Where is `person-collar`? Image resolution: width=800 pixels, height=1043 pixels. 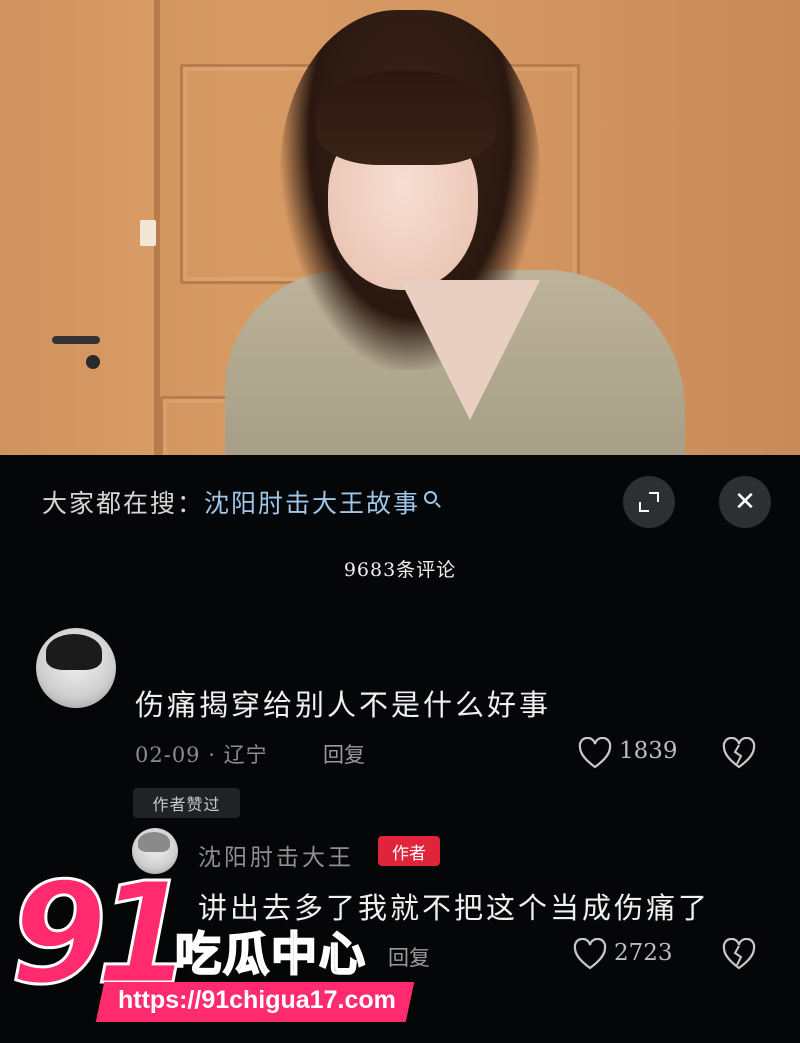 person-collar is located at coordinates (470, 350).